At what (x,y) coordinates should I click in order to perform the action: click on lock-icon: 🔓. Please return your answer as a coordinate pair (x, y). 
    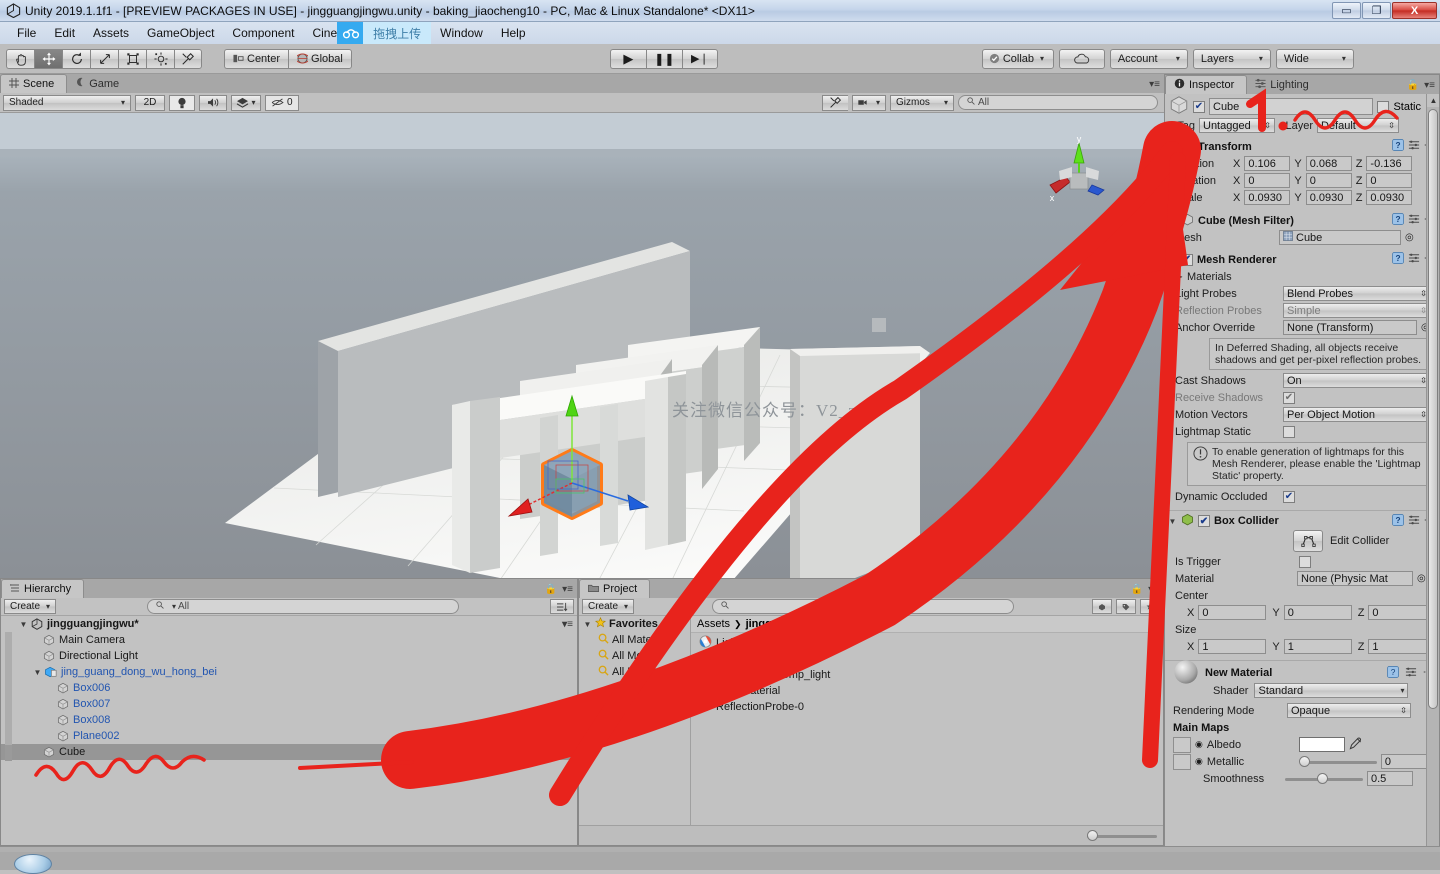
    Looking at the image, I should click on (1413, 85).